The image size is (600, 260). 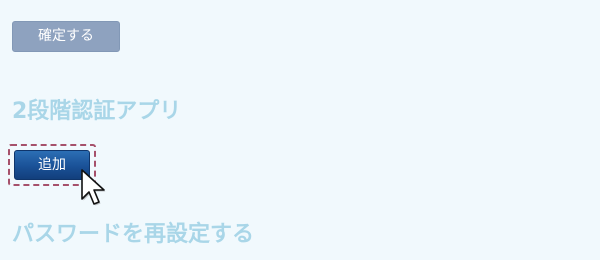 I want to click on confirm-button: 確定する, so click(x=66, y=36).